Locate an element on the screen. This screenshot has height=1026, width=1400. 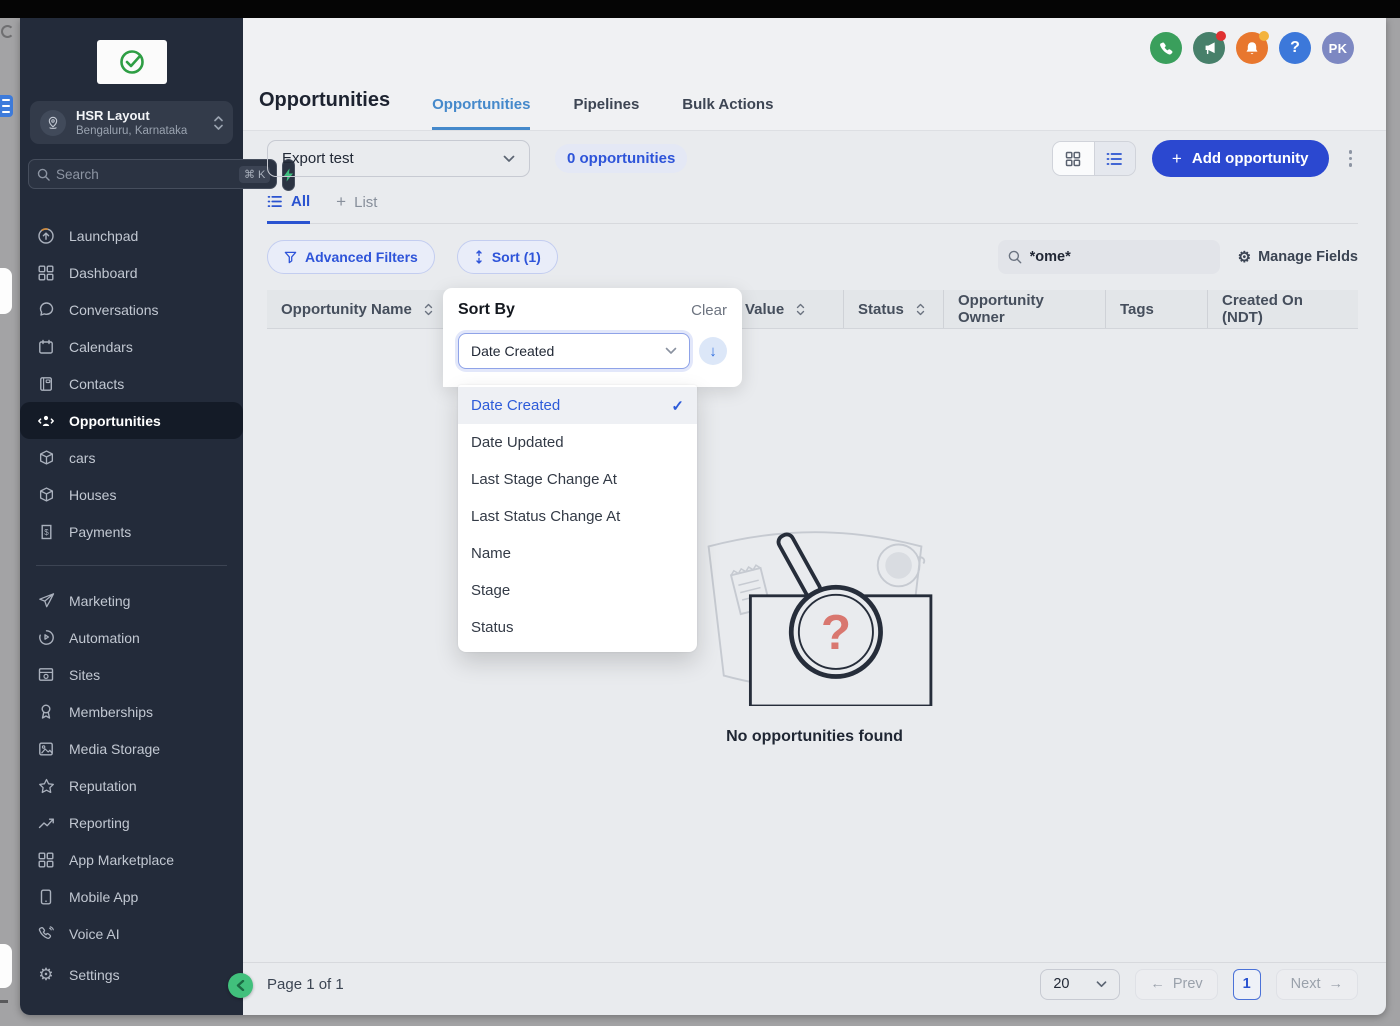
notification-badge is located at coordinates (1221, 36).